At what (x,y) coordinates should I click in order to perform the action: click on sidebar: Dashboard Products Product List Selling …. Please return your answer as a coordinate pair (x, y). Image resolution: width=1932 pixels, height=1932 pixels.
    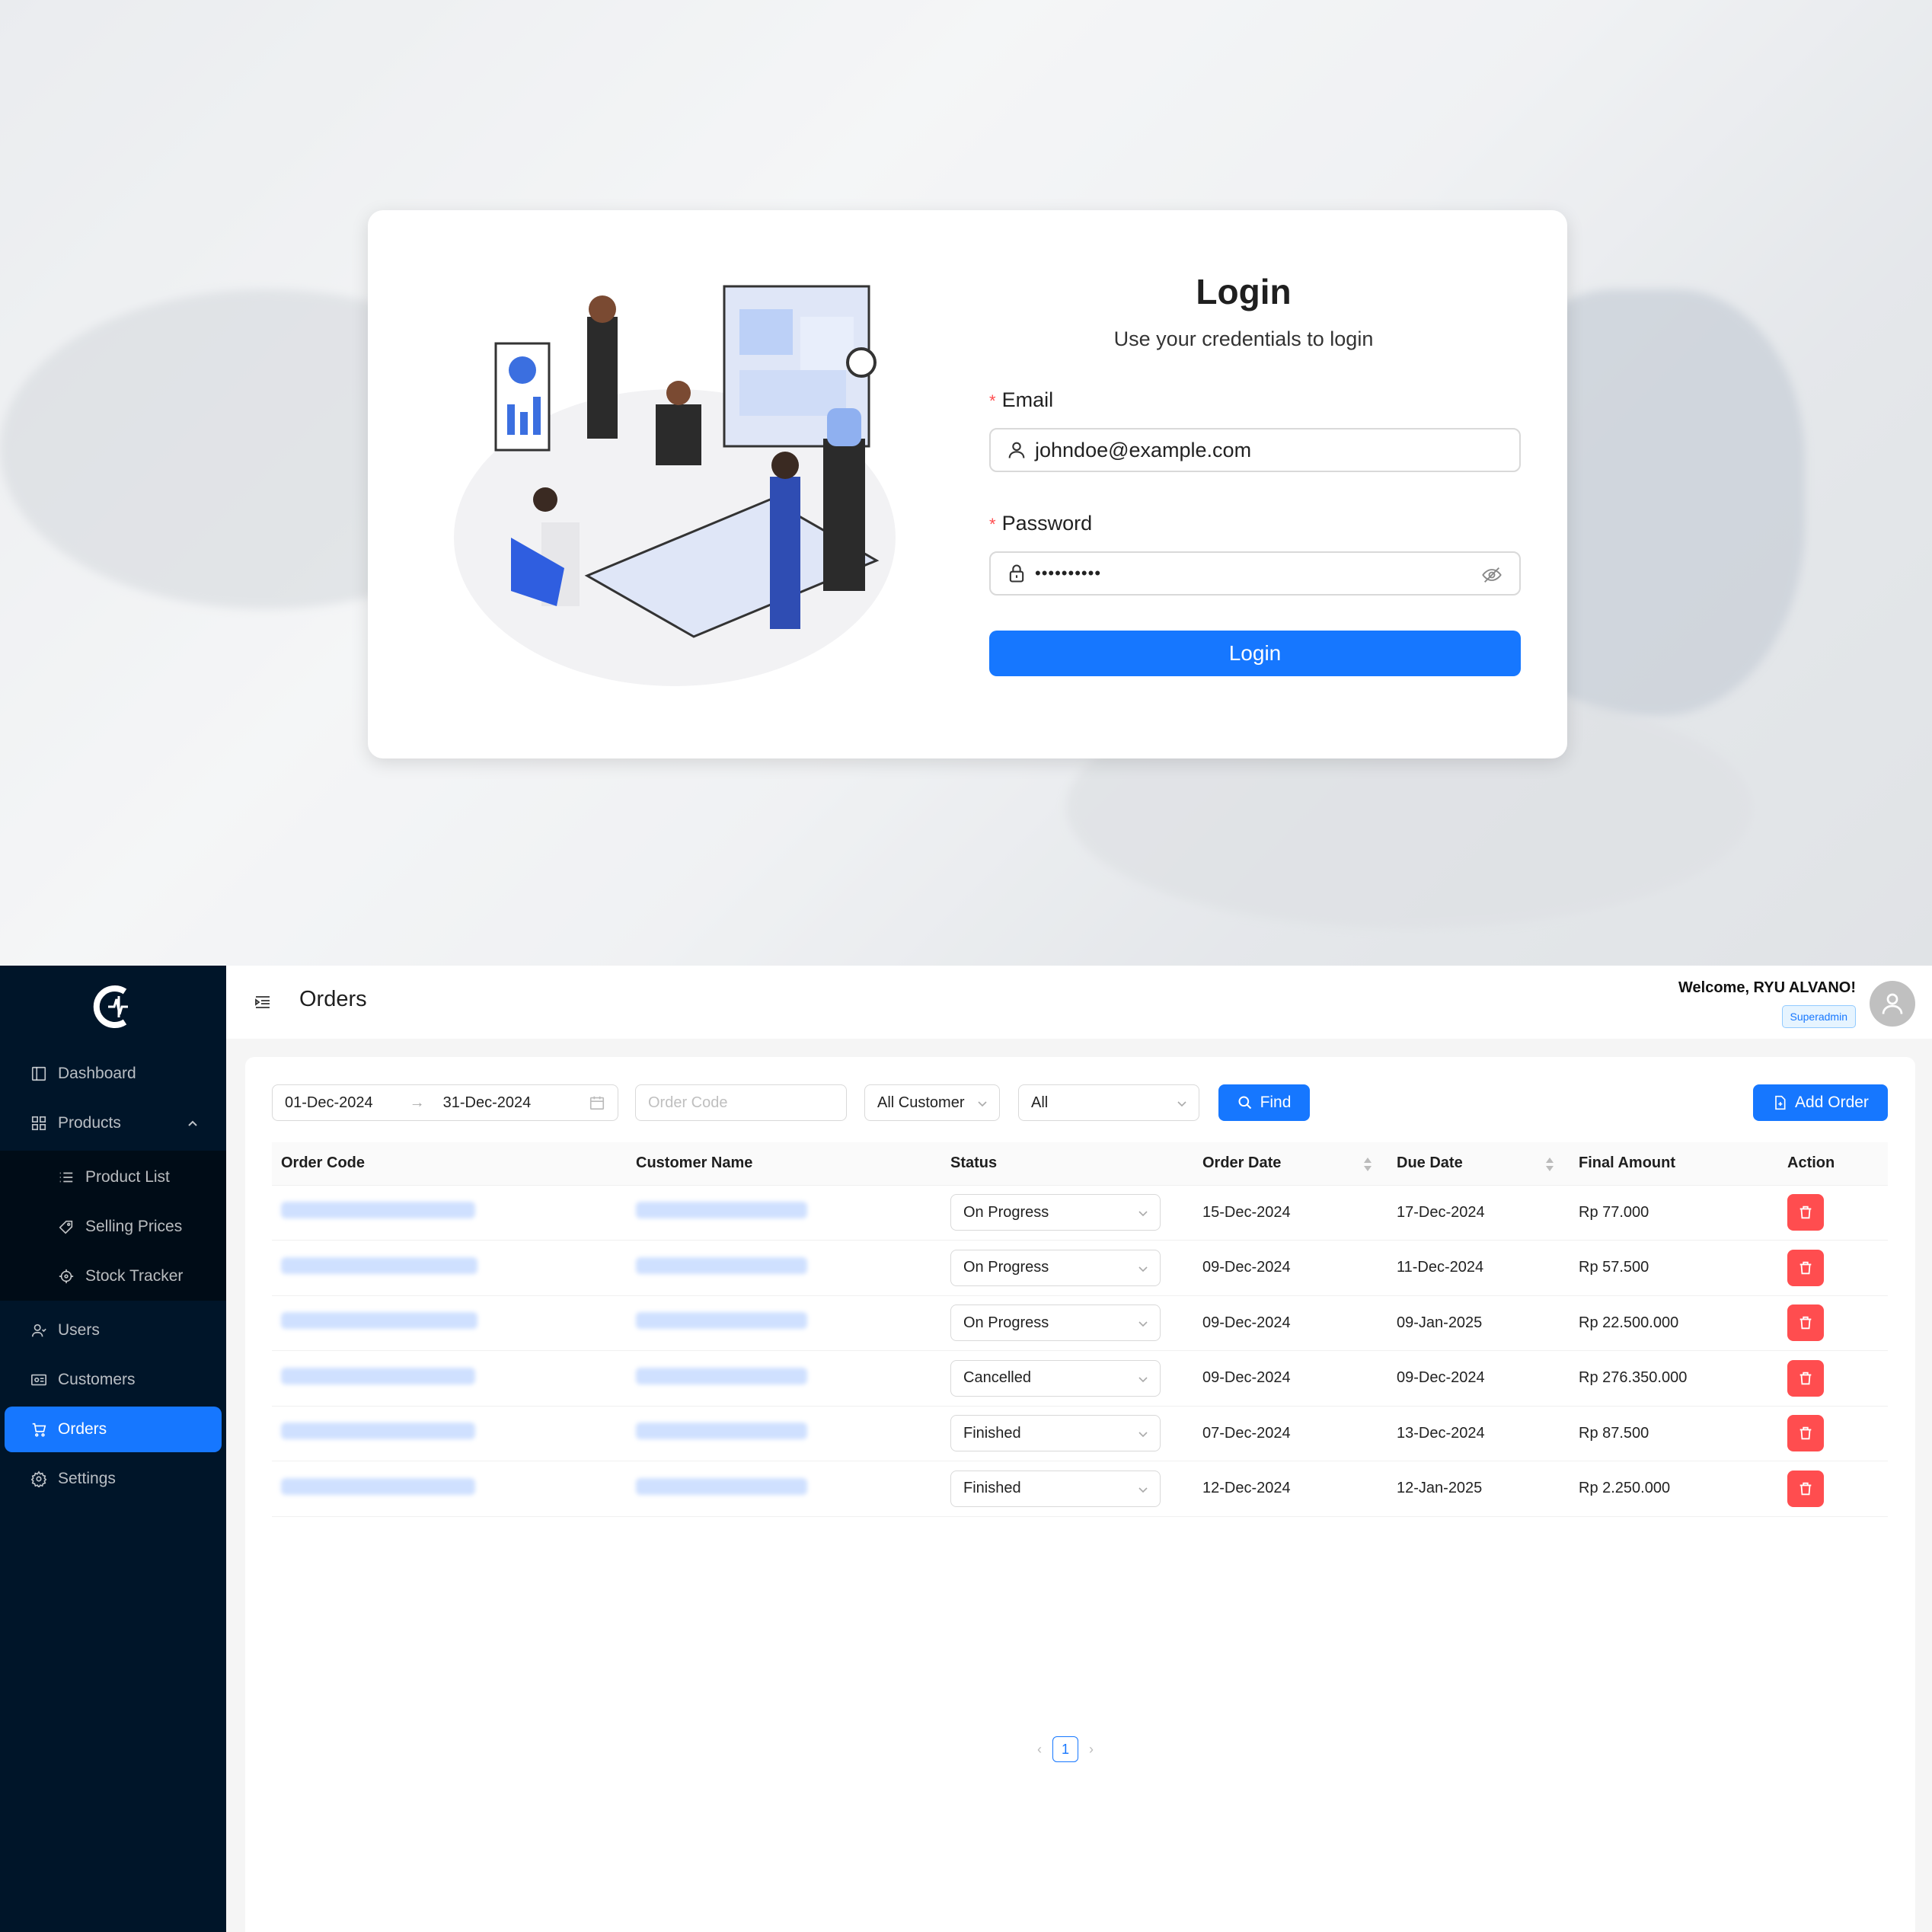
    Looking at the image, I should click on (113, 1449).